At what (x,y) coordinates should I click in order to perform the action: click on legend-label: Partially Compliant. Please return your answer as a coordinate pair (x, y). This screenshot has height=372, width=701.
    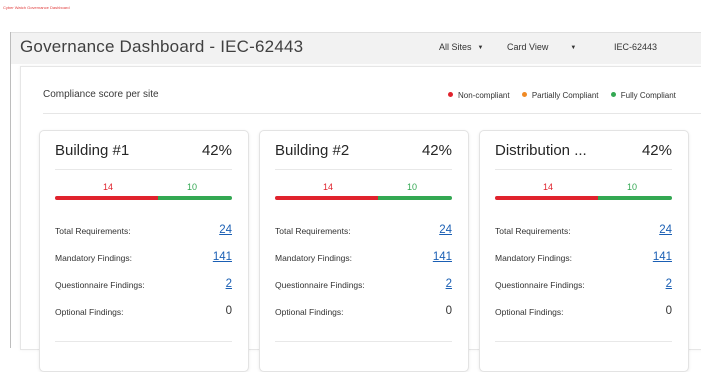
    Looking at the image, I should click on (565, 95).